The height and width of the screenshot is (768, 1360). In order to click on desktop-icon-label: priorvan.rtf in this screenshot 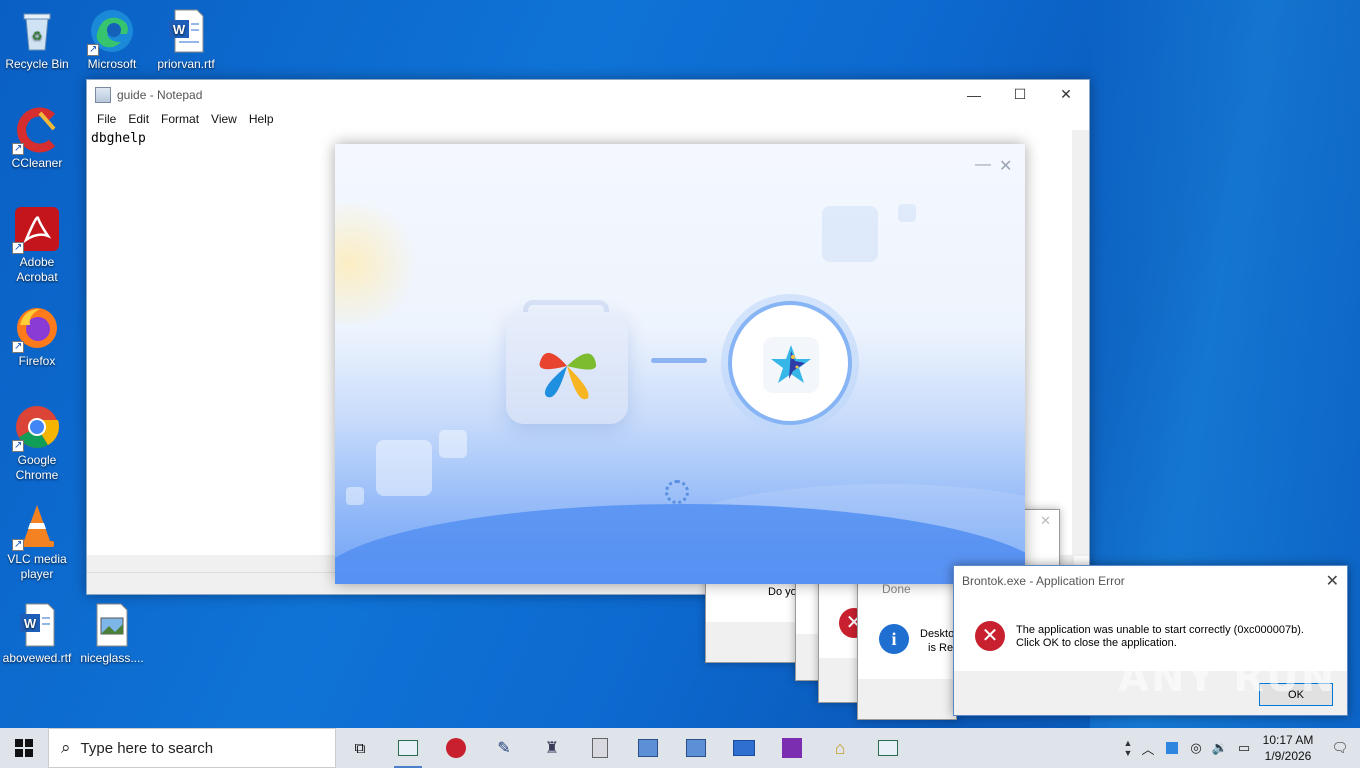, I will do `click(186, 64)`.